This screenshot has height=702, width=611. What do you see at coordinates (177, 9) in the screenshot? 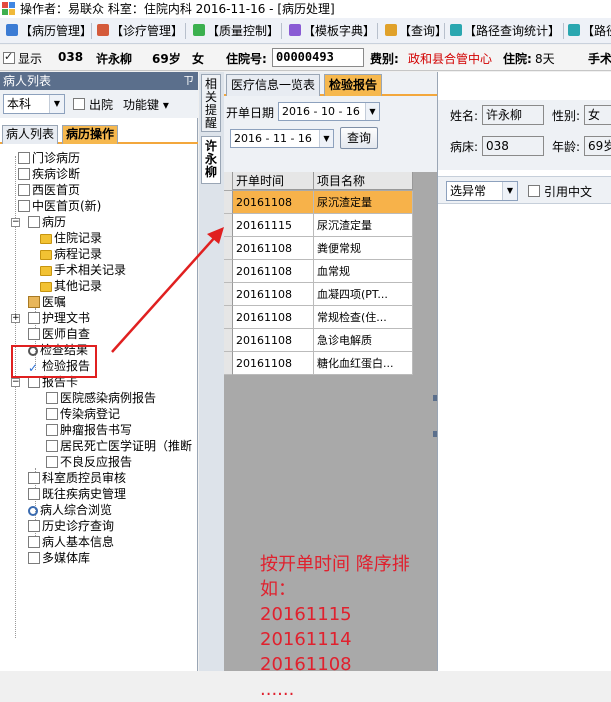
I see `window-title: 操作者：易联众 科室：住院内科 2016-11-16 - [病历处理]` at bounding box center [177, 9].